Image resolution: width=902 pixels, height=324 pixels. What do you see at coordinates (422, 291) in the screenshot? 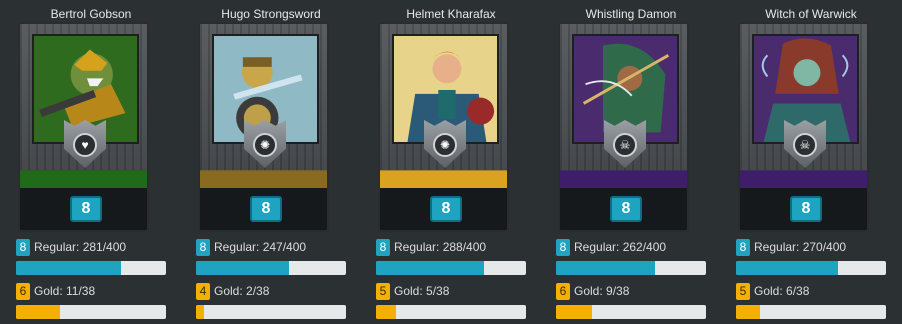
I see `gold-label: Gold: 5/38` at bounding box center [422, 291].